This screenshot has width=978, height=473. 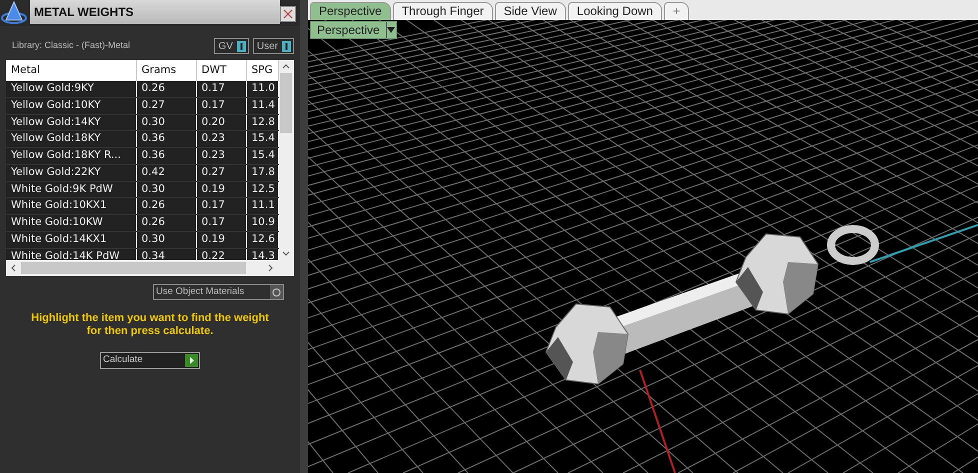 I want to click on table-cell: Yellow Gold:14KY, so click(x=71, y=122).